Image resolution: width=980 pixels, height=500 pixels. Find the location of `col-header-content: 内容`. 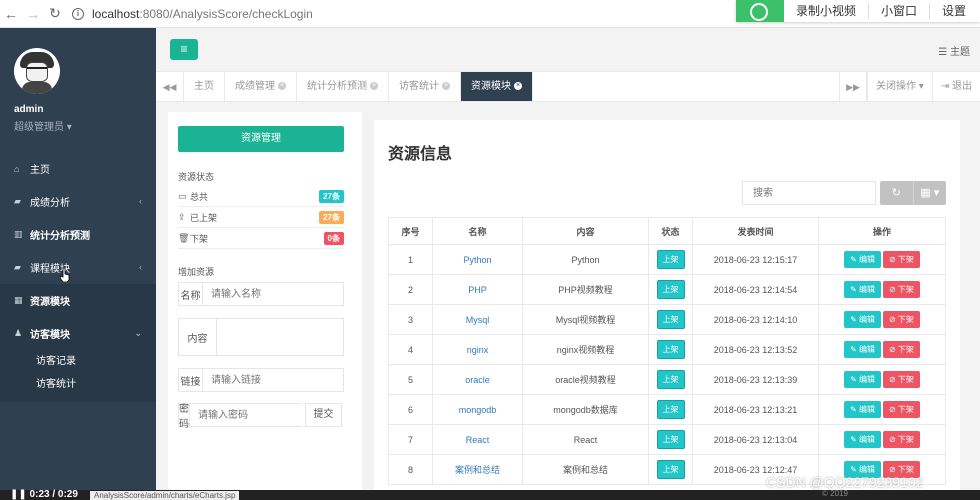

col-header-content: 内容 is located at coordinates (585, 231).